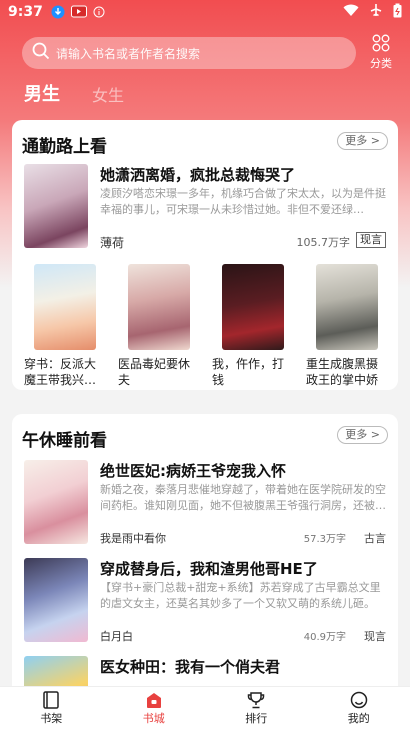 The height and width of the screenshot is (729, 410). I want to click on tab-male: 男生, so click(42, 93).